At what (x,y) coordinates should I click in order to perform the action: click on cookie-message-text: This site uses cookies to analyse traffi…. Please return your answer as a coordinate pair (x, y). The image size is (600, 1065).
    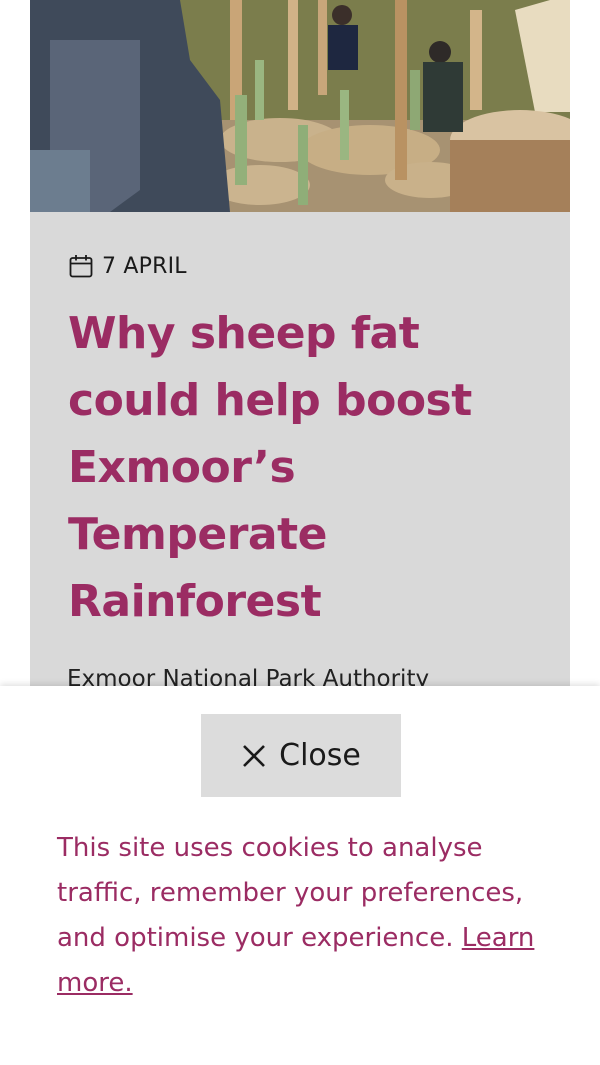
    Looking at the image, I should click on (290, 893).